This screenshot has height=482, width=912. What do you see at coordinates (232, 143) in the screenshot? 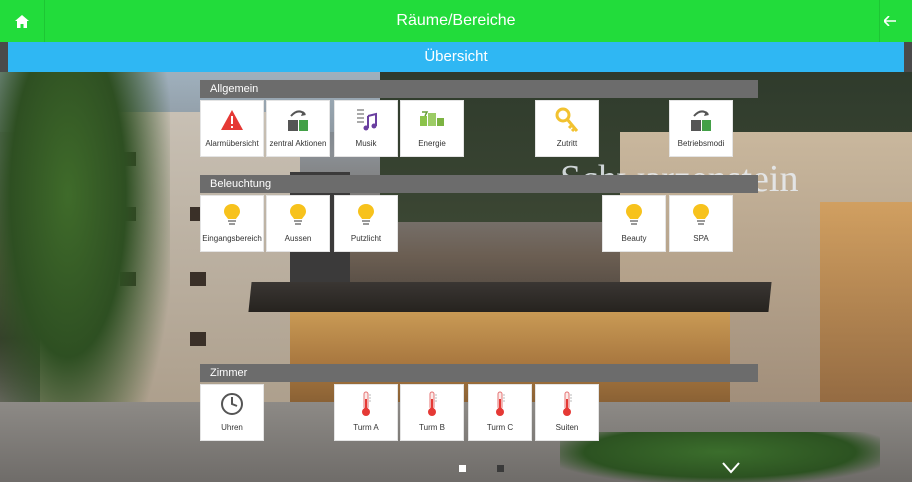
I see `tile-label: Alarmübersicht` at bounding box center [232, 143].